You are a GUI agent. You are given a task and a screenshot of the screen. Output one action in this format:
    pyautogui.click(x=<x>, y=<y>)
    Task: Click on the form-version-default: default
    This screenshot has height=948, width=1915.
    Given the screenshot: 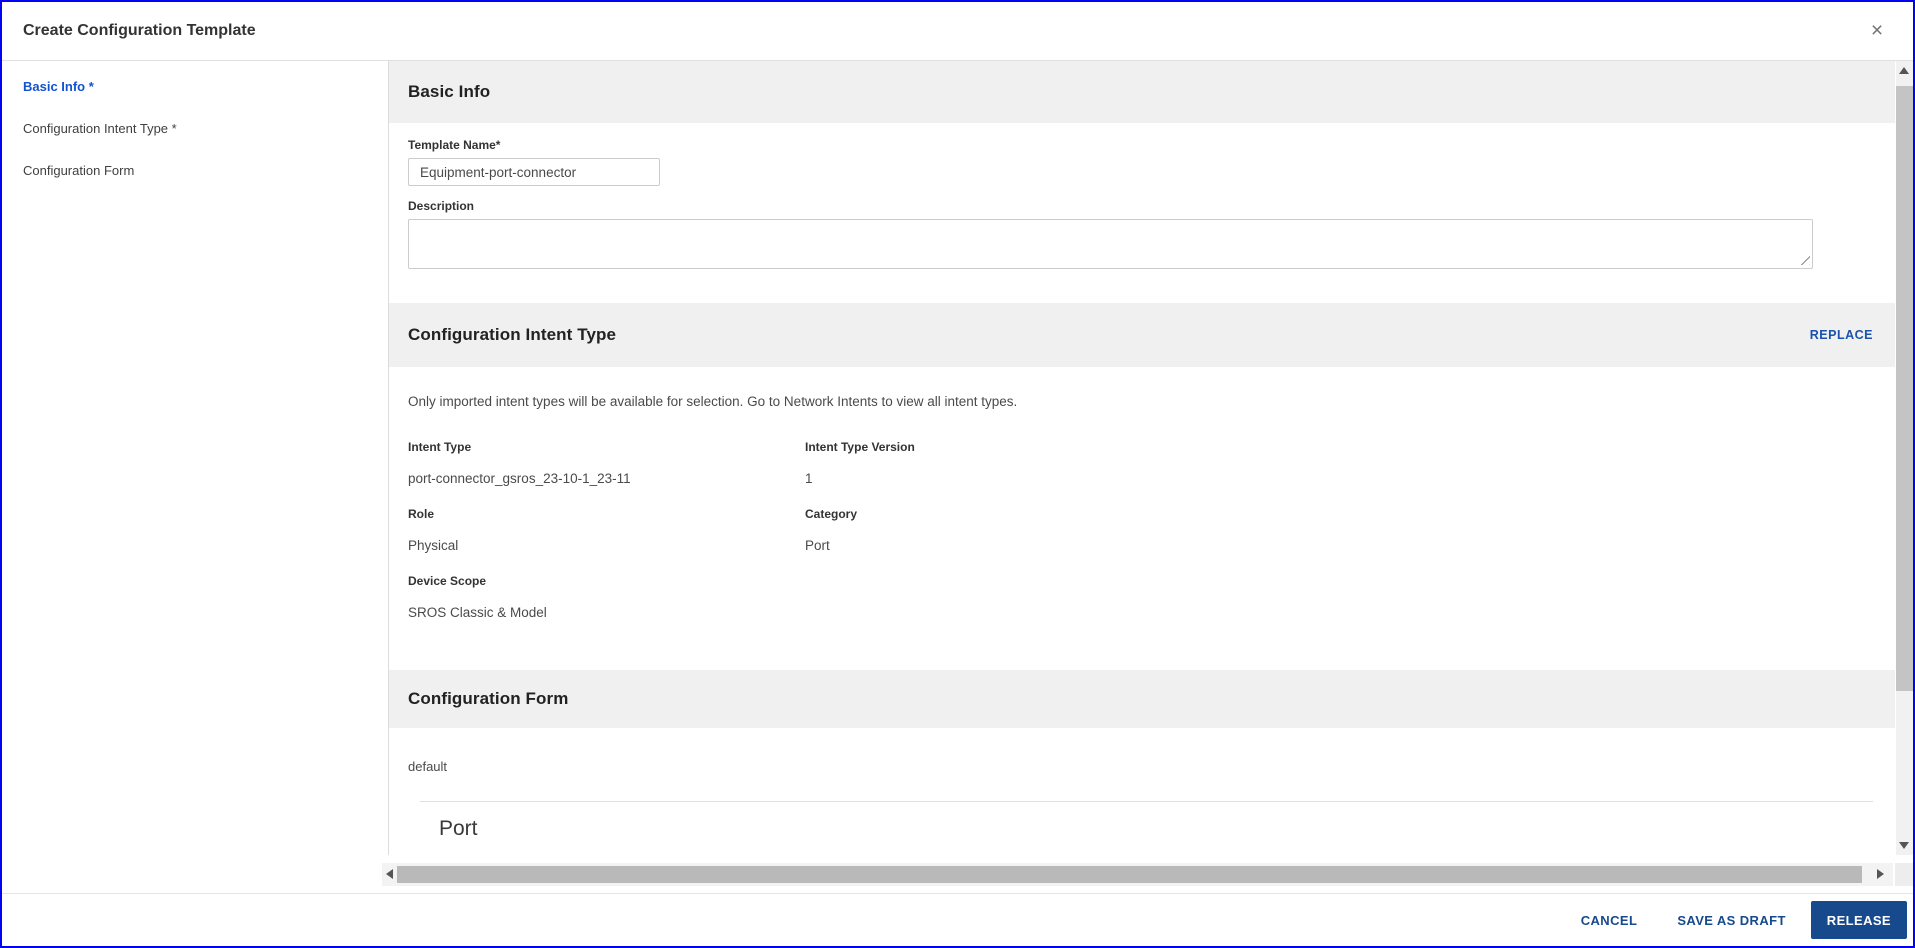 What is the action you would take?
    pyautogui.click(x=428, y=766)
    